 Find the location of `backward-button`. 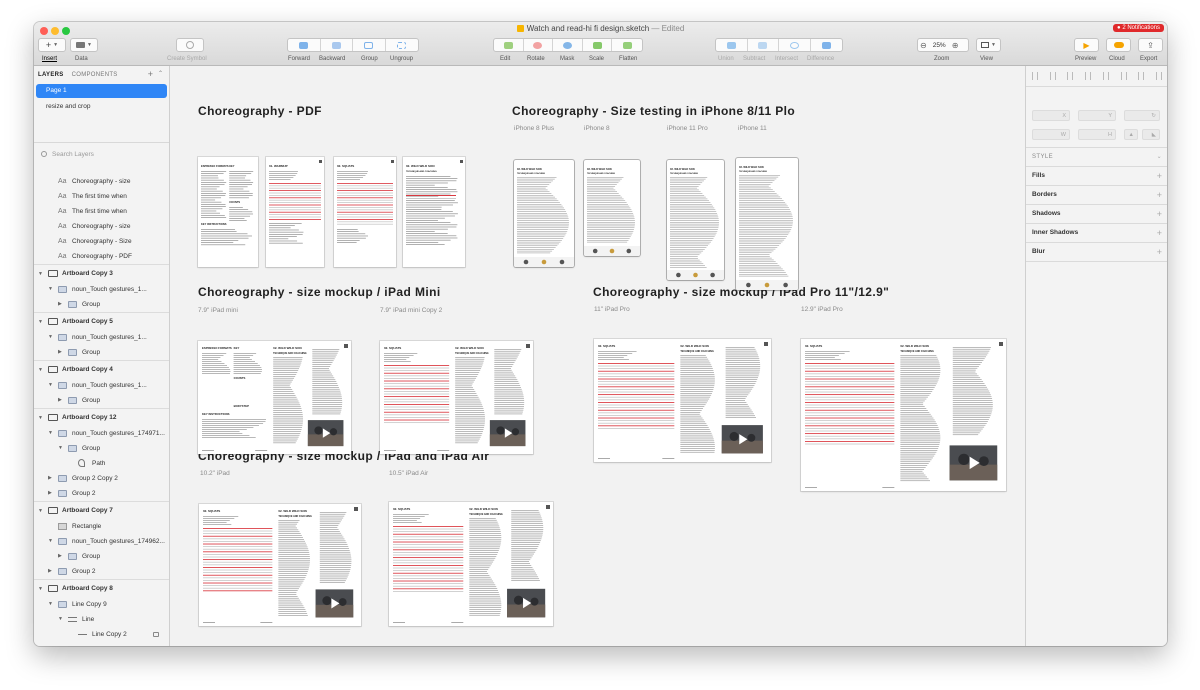

backward-button is located at coordinates (337, 45).